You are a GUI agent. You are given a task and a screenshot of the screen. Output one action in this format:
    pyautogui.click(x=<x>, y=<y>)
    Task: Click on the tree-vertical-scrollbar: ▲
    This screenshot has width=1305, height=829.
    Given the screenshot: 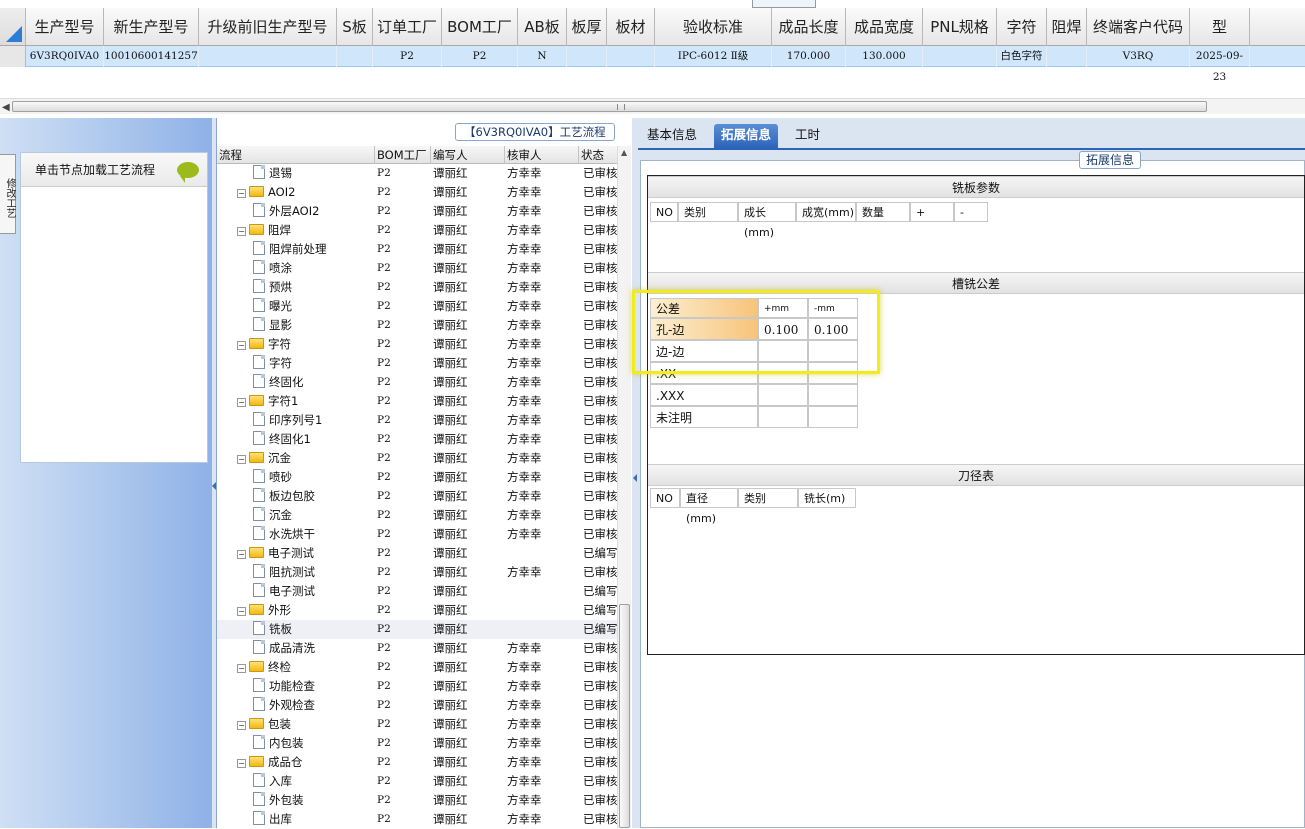 What is the action you would take?
    pyautogui.click(x=624, y=487)
    